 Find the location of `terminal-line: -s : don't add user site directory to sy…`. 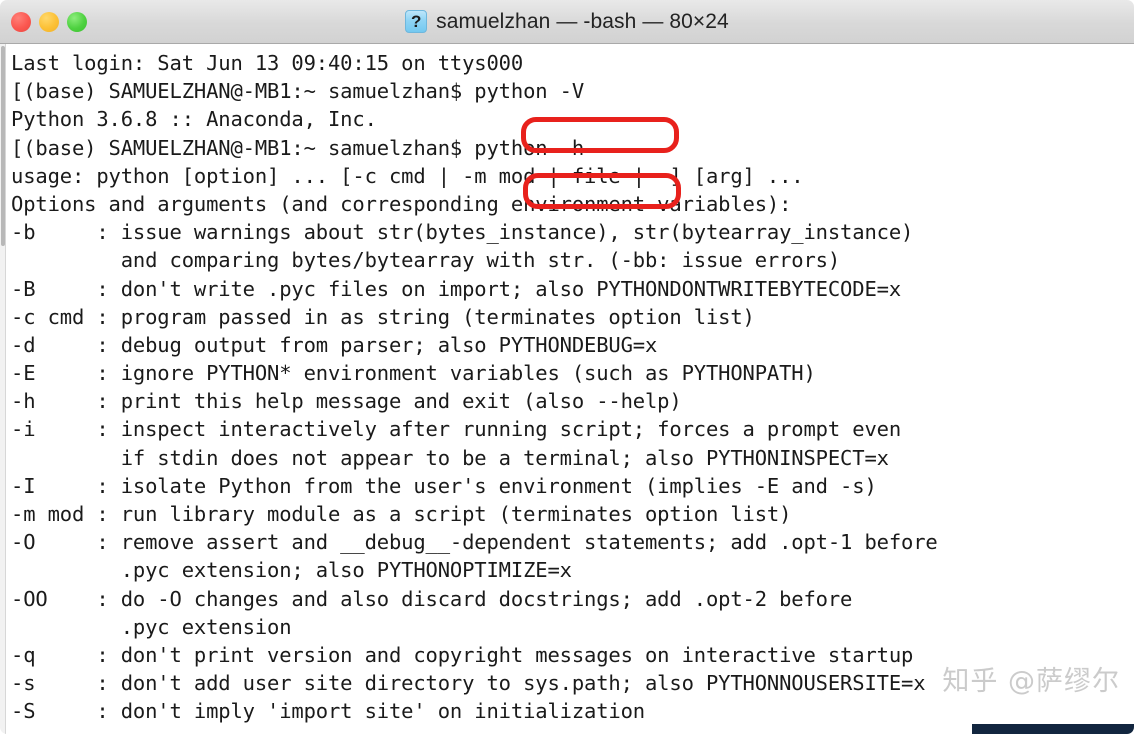

terminal-line: -s : don't add user site directory to sy… is located at coordinates (468, 683).